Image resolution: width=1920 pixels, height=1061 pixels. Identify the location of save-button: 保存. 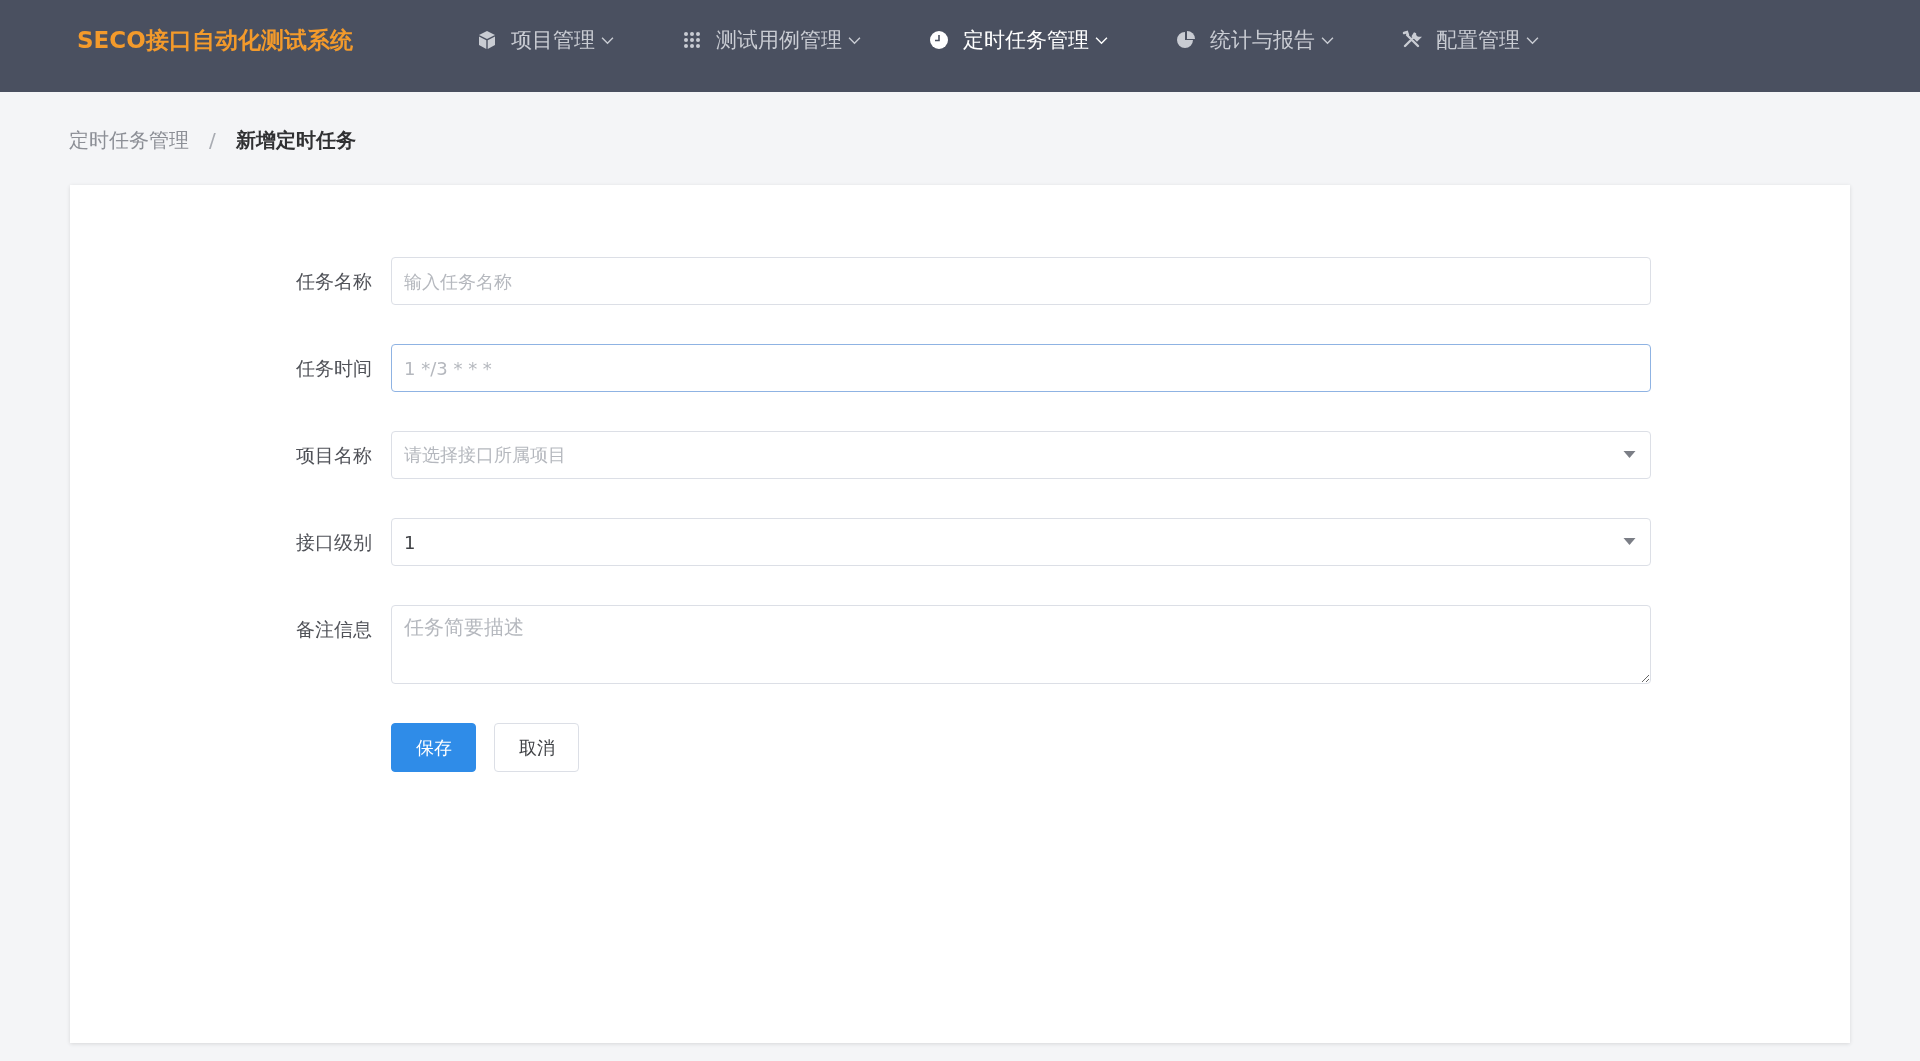
(433, 747).